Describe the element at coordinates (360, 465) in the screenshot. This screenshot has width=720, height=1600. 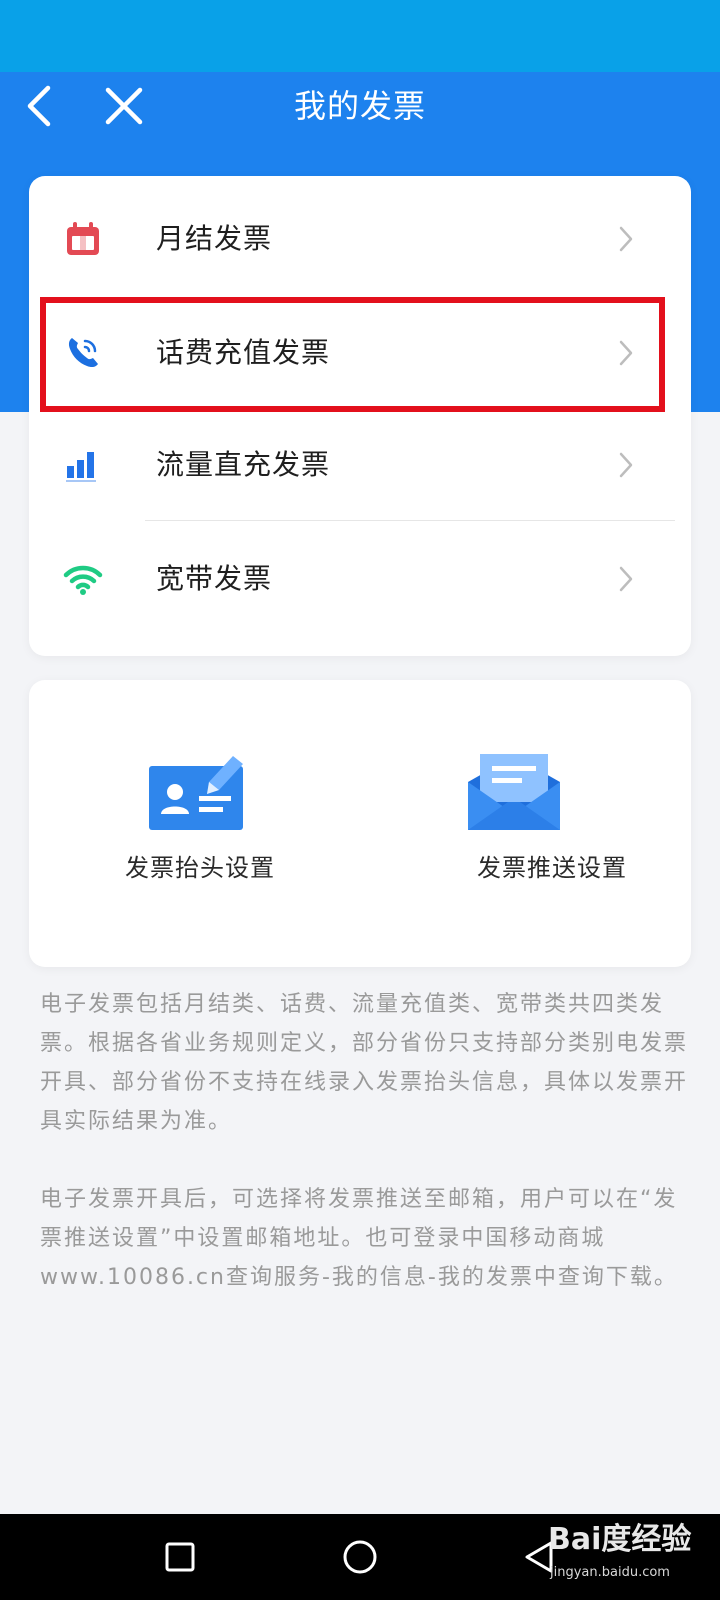
I see `invoice-item-data: 流量直充发票` at that location.